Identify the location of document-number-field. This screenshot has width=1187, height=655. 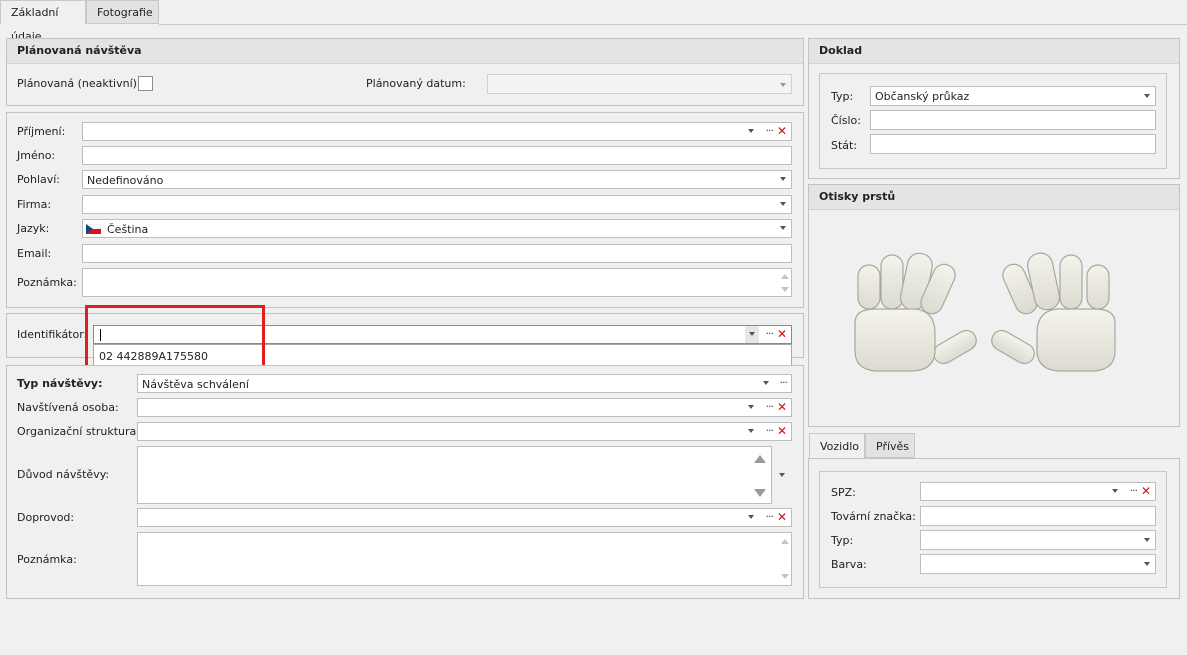
(1013, 120).